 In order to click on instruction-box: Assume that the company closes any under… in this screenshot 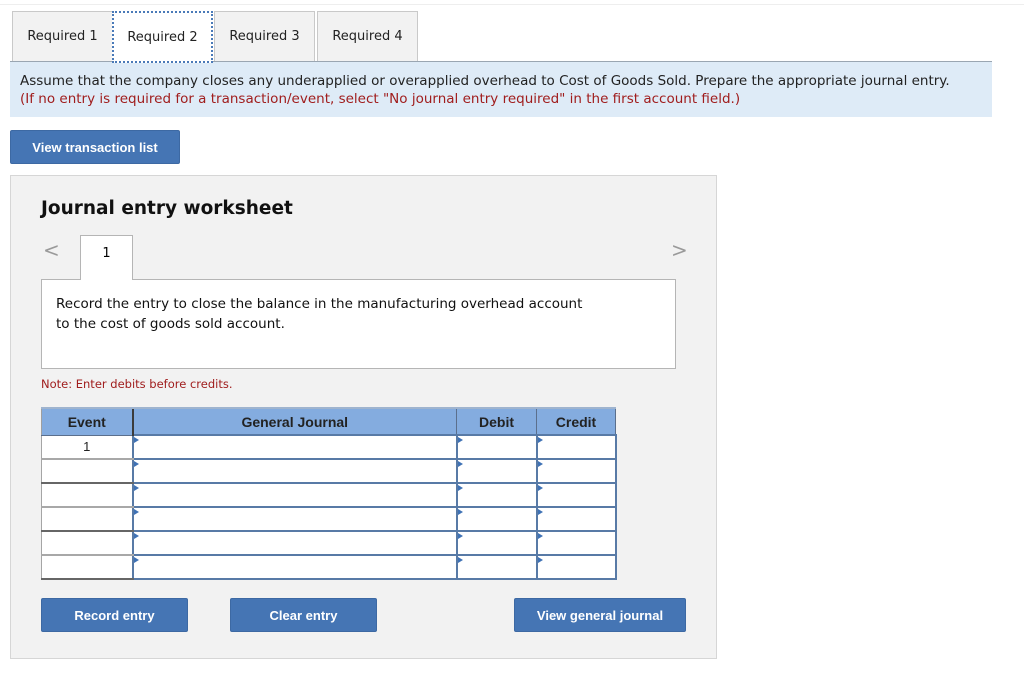, I will do `click(501, 89)`.